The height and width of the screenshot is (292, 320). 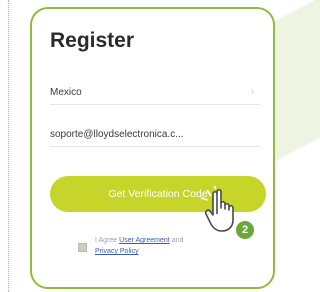 I want to click on page-title: Register, so click(x=92, y=40).